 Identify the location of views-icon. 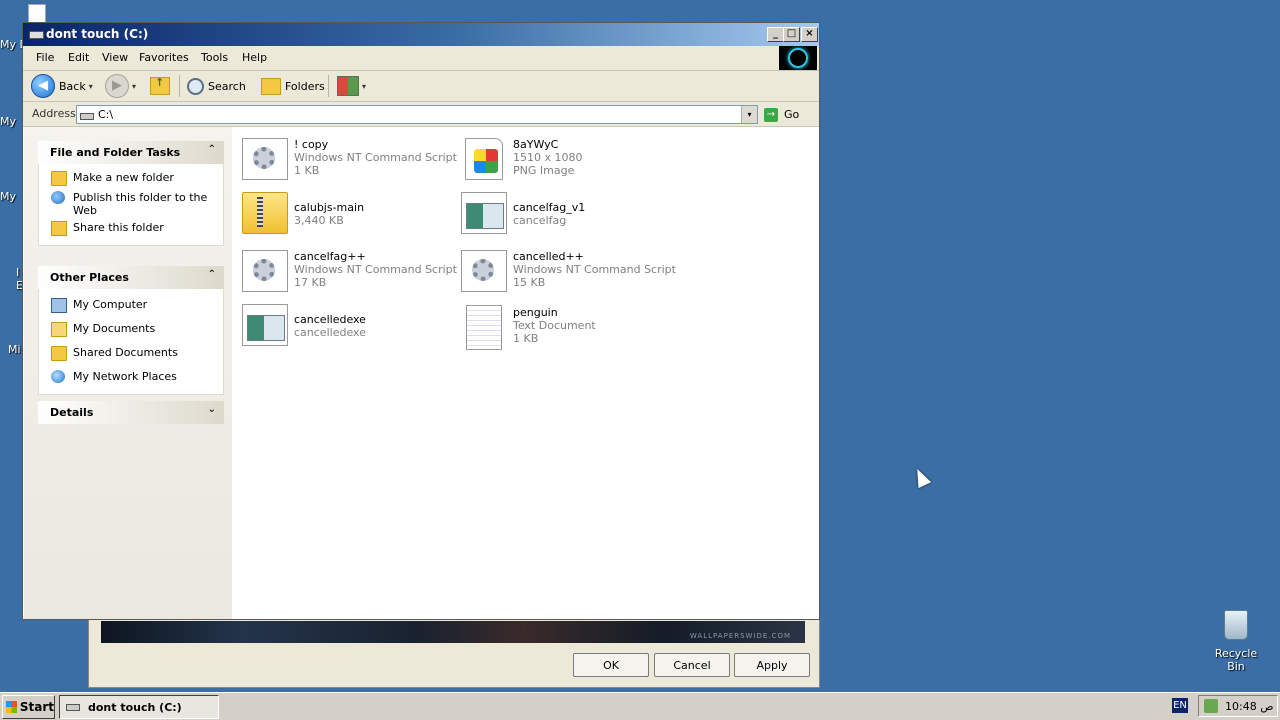
(348, 86).